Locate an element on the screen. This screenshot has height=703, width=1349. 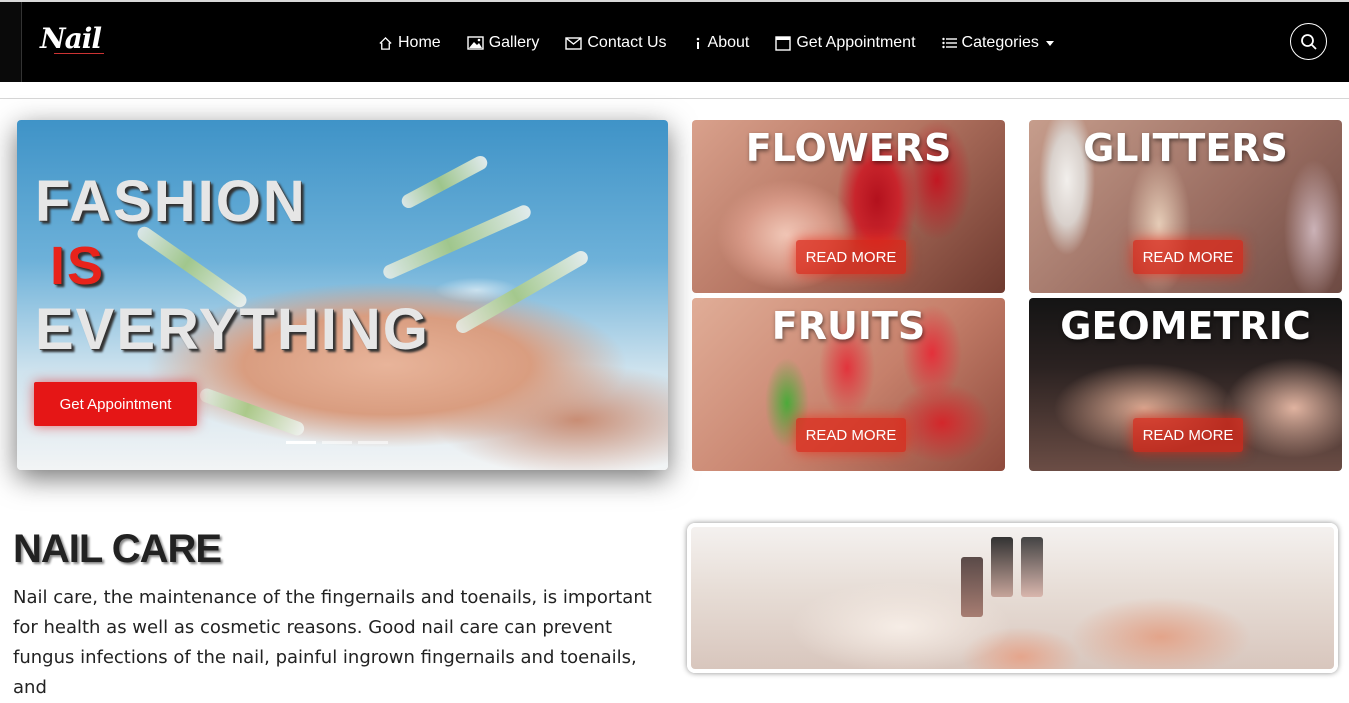
nav-home-label: Home is located at coordinates (419, 42).